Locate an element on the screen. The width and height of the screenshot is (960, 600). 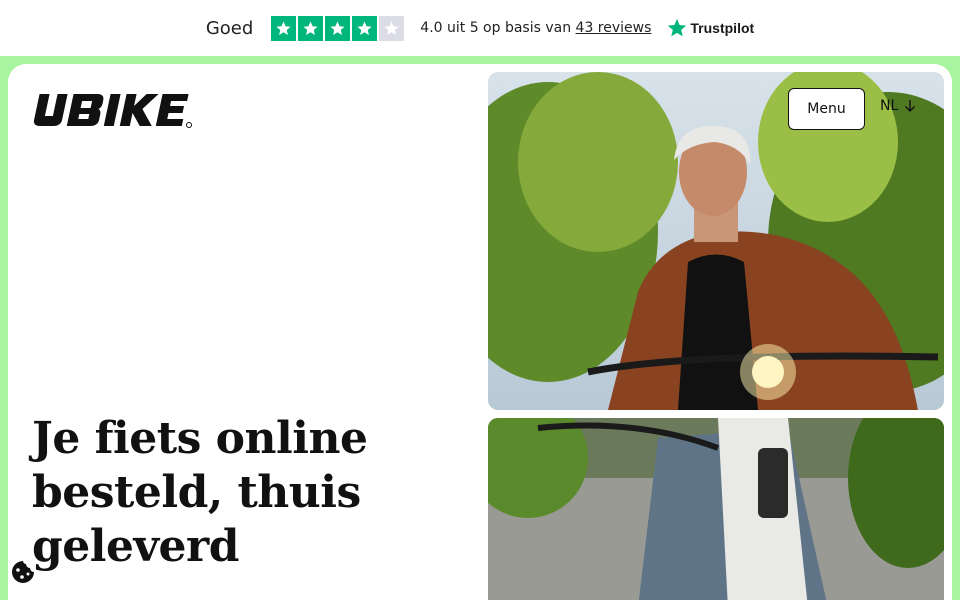
trustpilot-rating-word: Goed is located at coordinates (229, 28).